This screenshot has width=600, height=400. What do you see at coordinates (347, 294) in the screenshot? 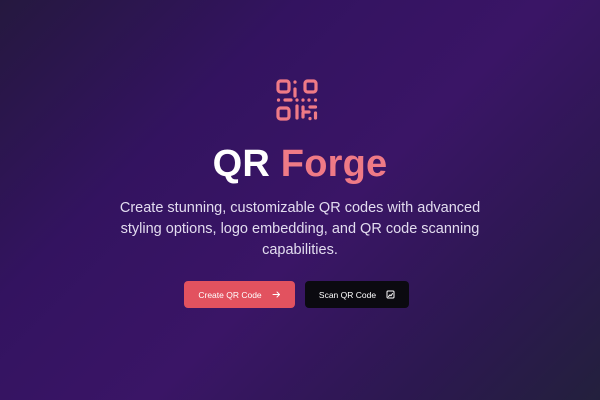
I see `scan-qr-code-label: Scan QR Code` at bounding box center [347, 294].